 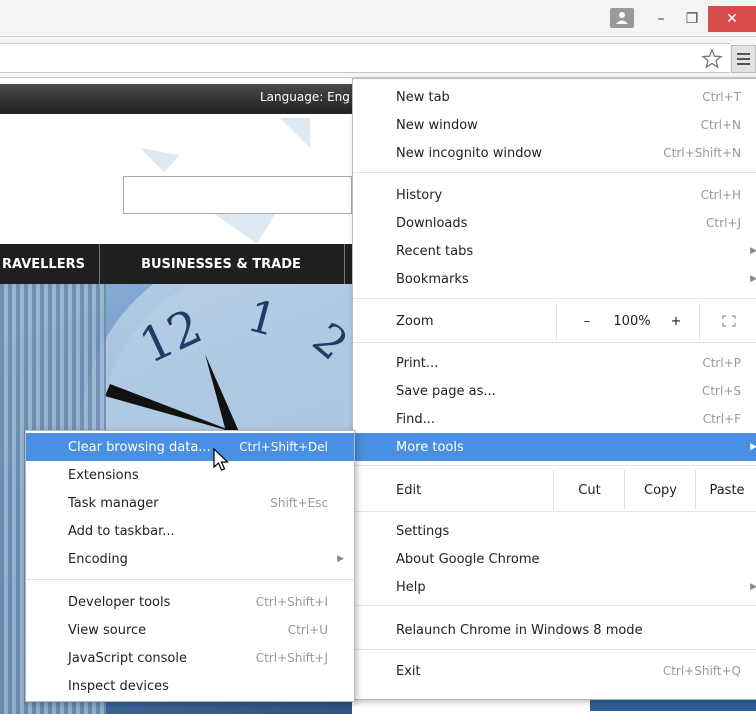 I want to click on language-selector: Language: Eng, so click(x=305, y=97).